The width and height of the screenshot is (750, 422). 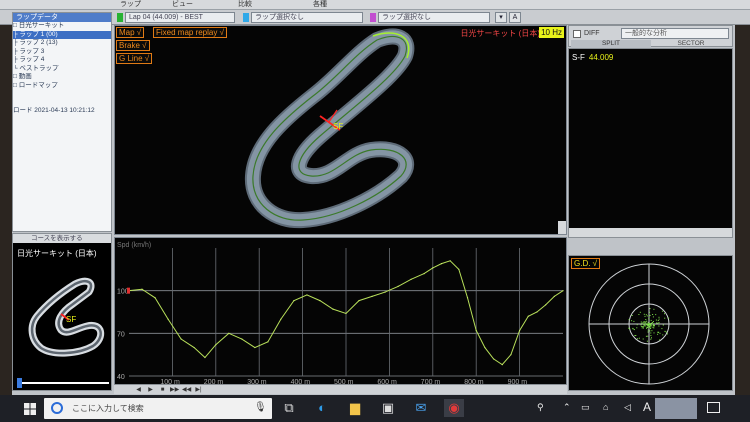 I want to click on play-button: ▶, so click(x=150, y=390).